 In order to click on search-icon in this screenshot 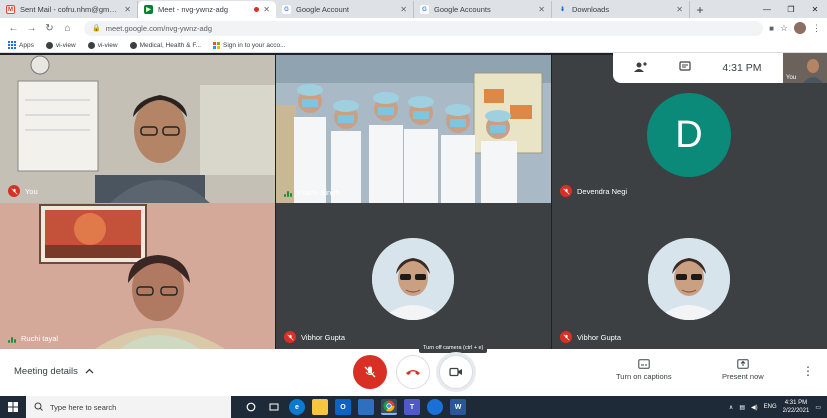, I will do `click(38, 407)`.